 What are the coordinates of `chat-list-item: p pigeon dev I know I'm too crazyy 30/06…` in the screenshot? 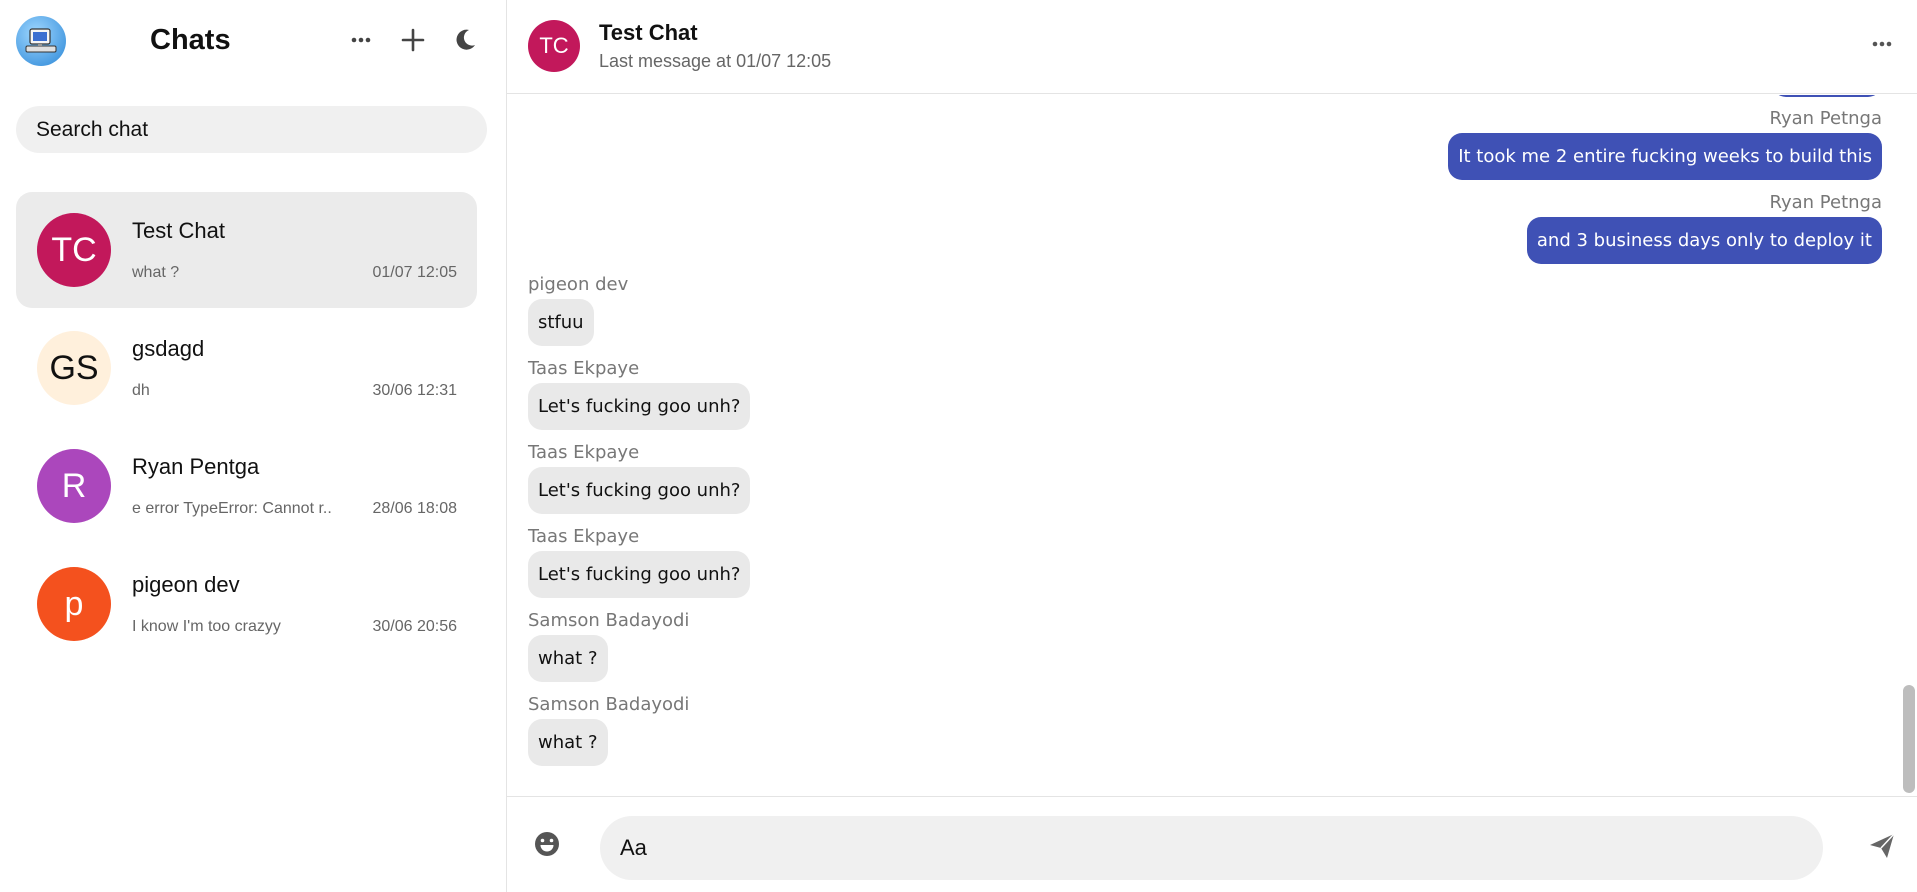 It's located at (246, 604).